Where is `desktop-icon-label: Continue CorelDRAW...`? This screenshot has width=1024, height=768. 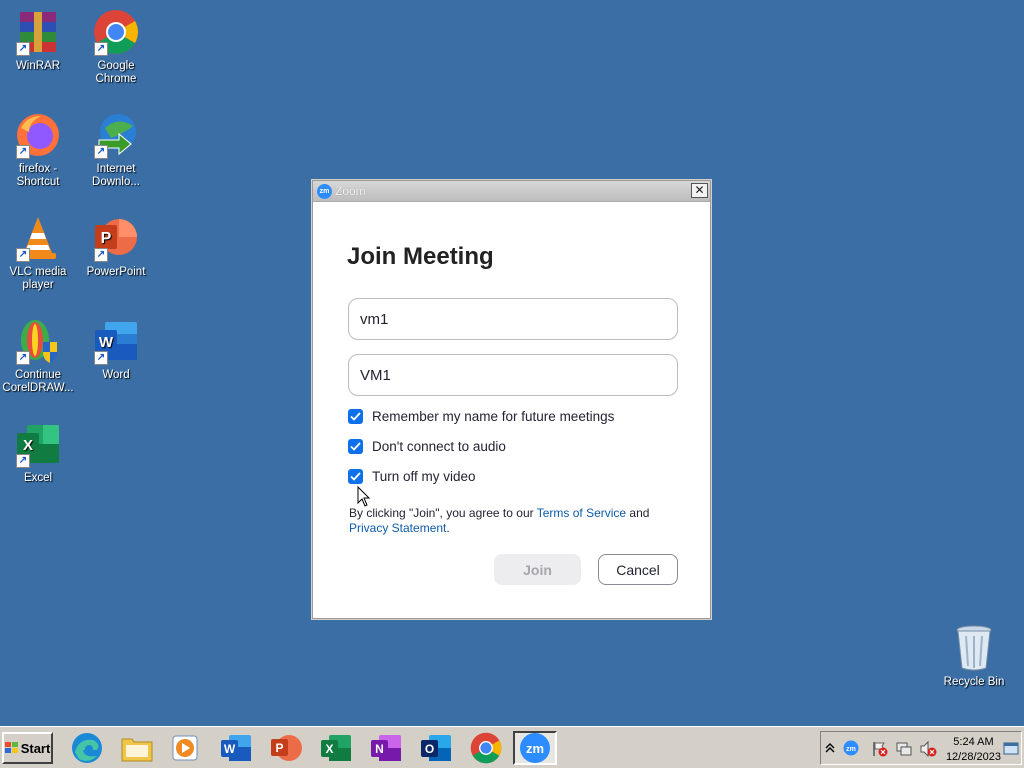
desktop-icon-label: Continue CorelDRAW... is located at coordinates (38, 381).